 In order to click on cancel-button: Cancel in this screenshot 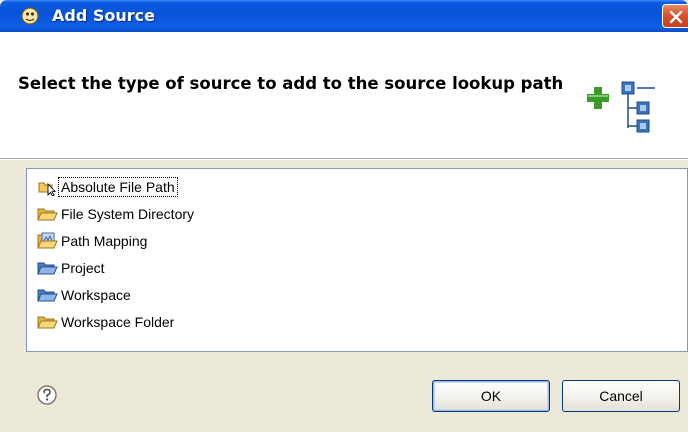, I will do `click(621, 396)`.